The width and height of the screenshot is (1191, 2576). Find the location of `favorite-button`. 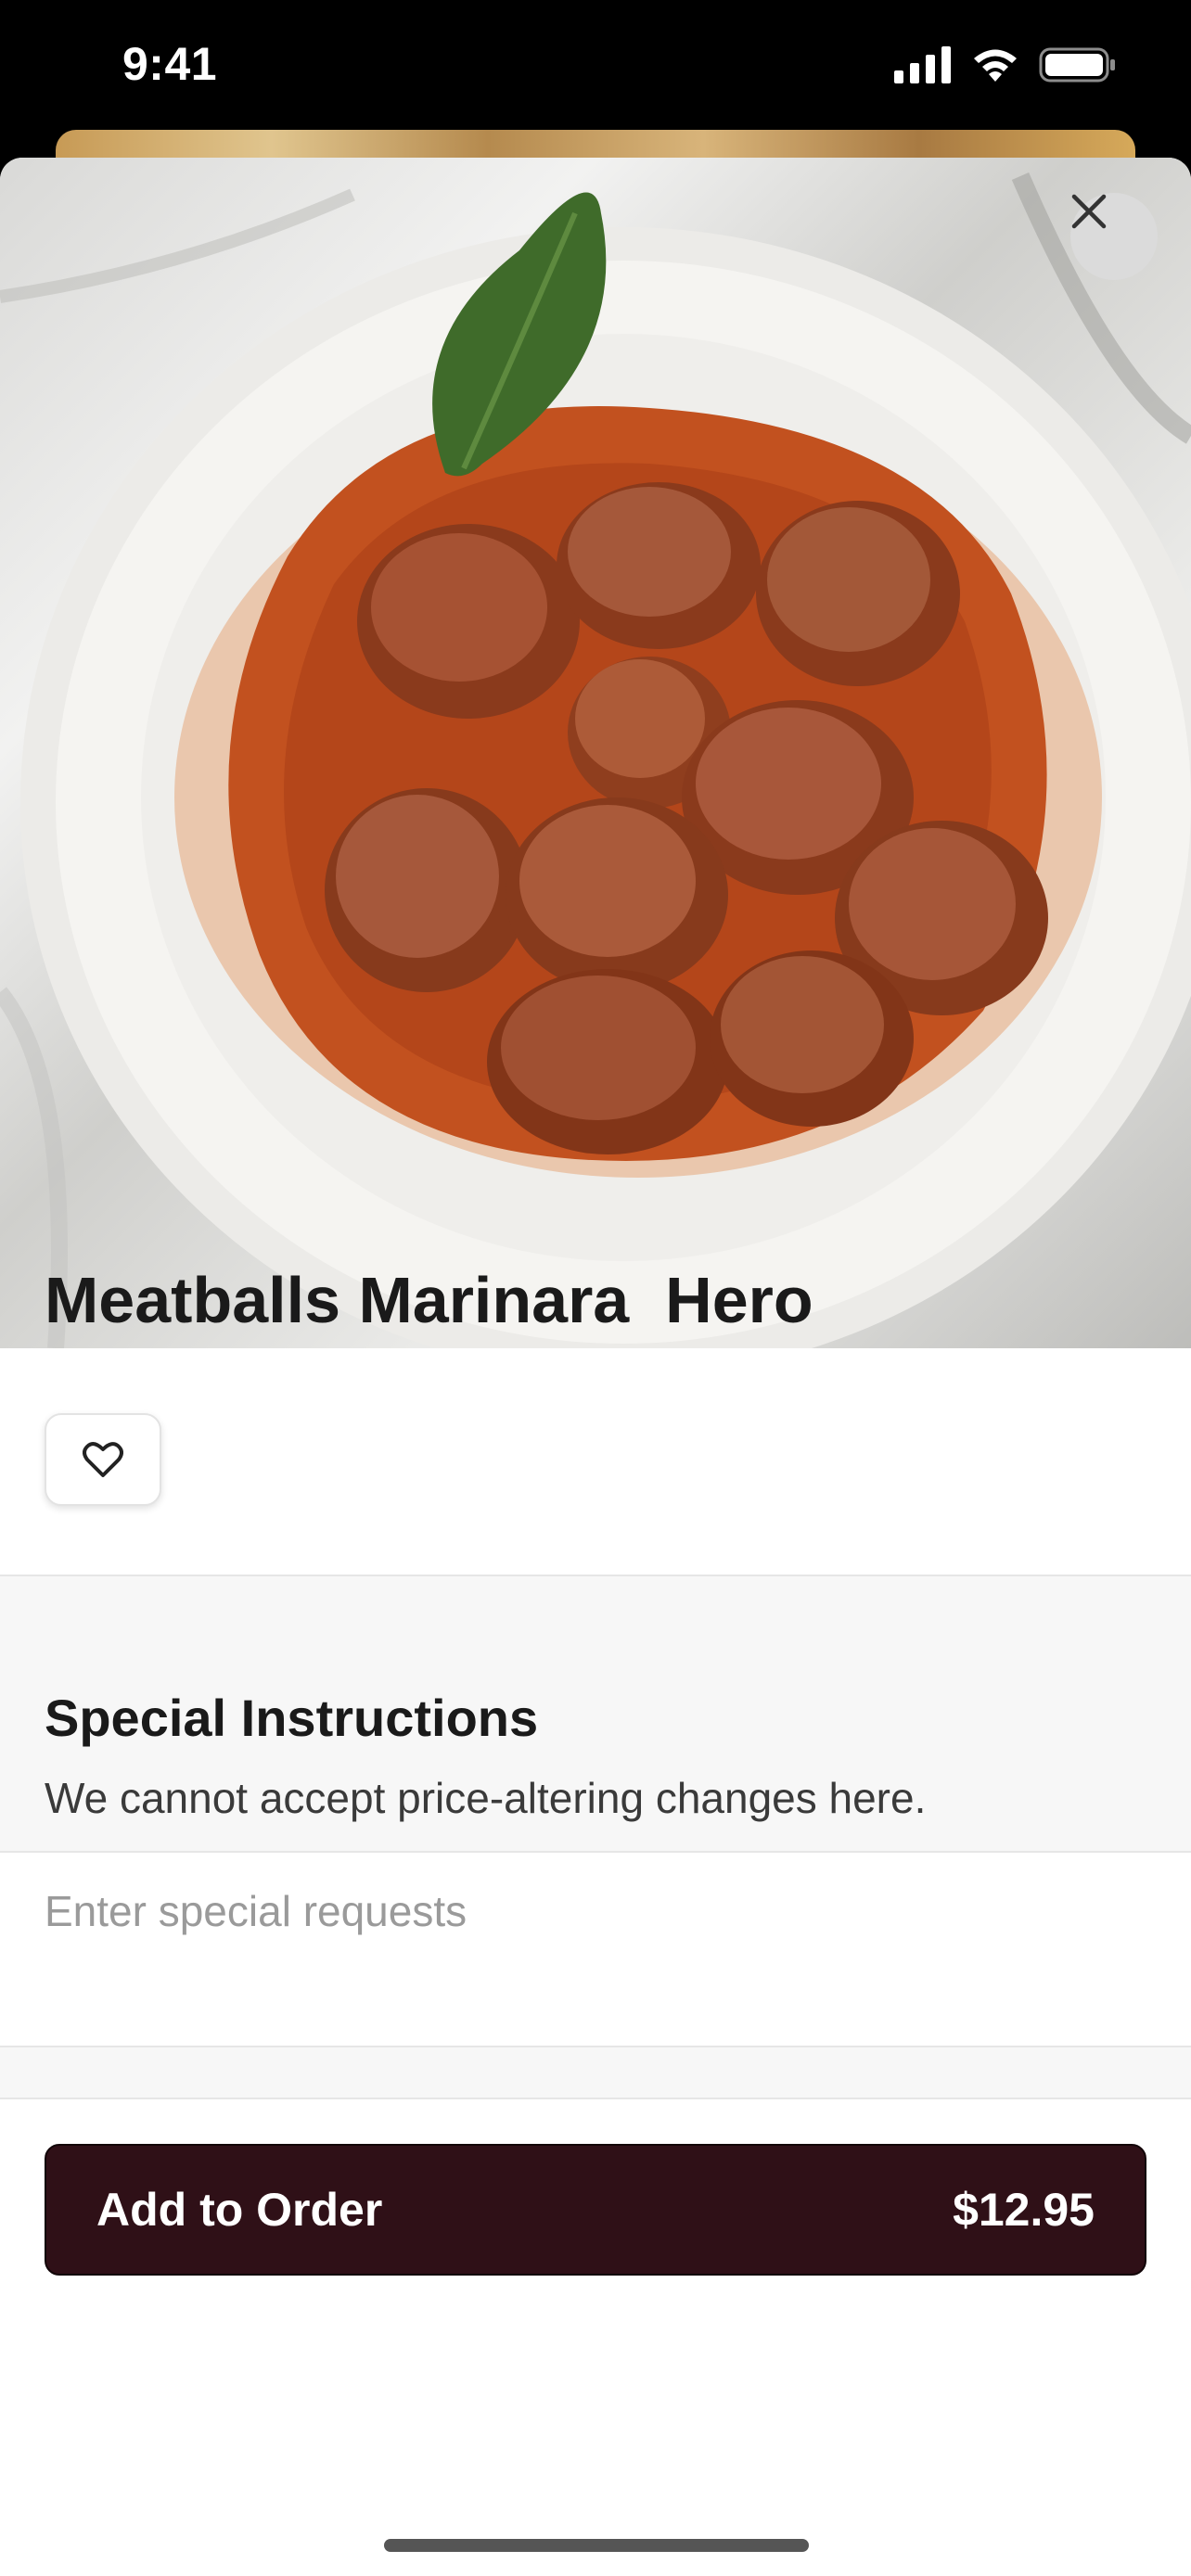

favorite-button is located at coordinates (103, 1459).